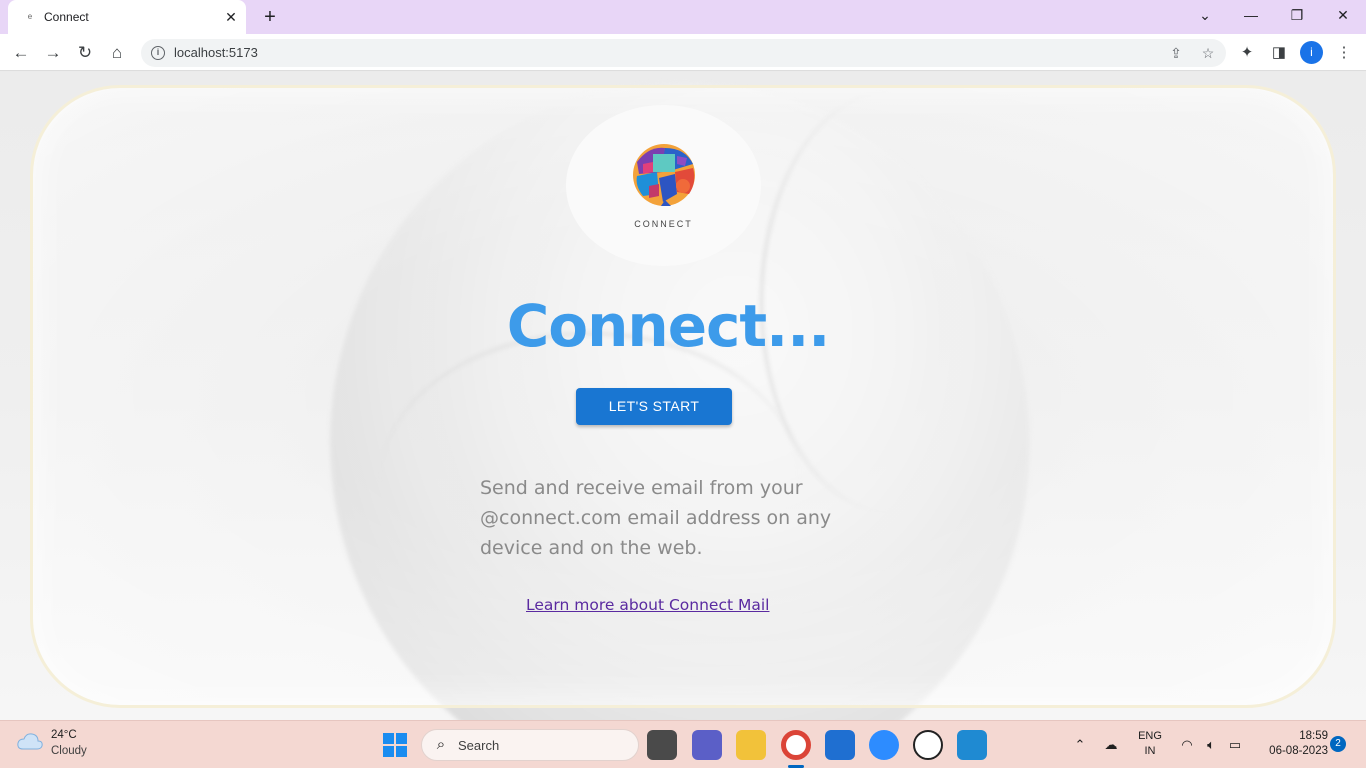 This screenshot has height=768, width=1366. Describe the element at coordinates (85, 53) in the screenshot. I see `reload-icon: ↻` at that location.